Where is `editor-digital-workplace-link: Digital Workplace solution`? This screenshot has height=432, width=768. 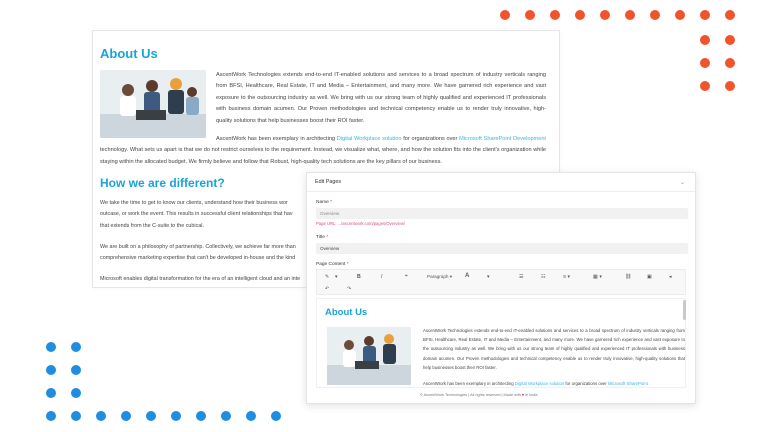 editor-digital-workplace-link: Digital Workplace solution is located at coordinates (539, 383).